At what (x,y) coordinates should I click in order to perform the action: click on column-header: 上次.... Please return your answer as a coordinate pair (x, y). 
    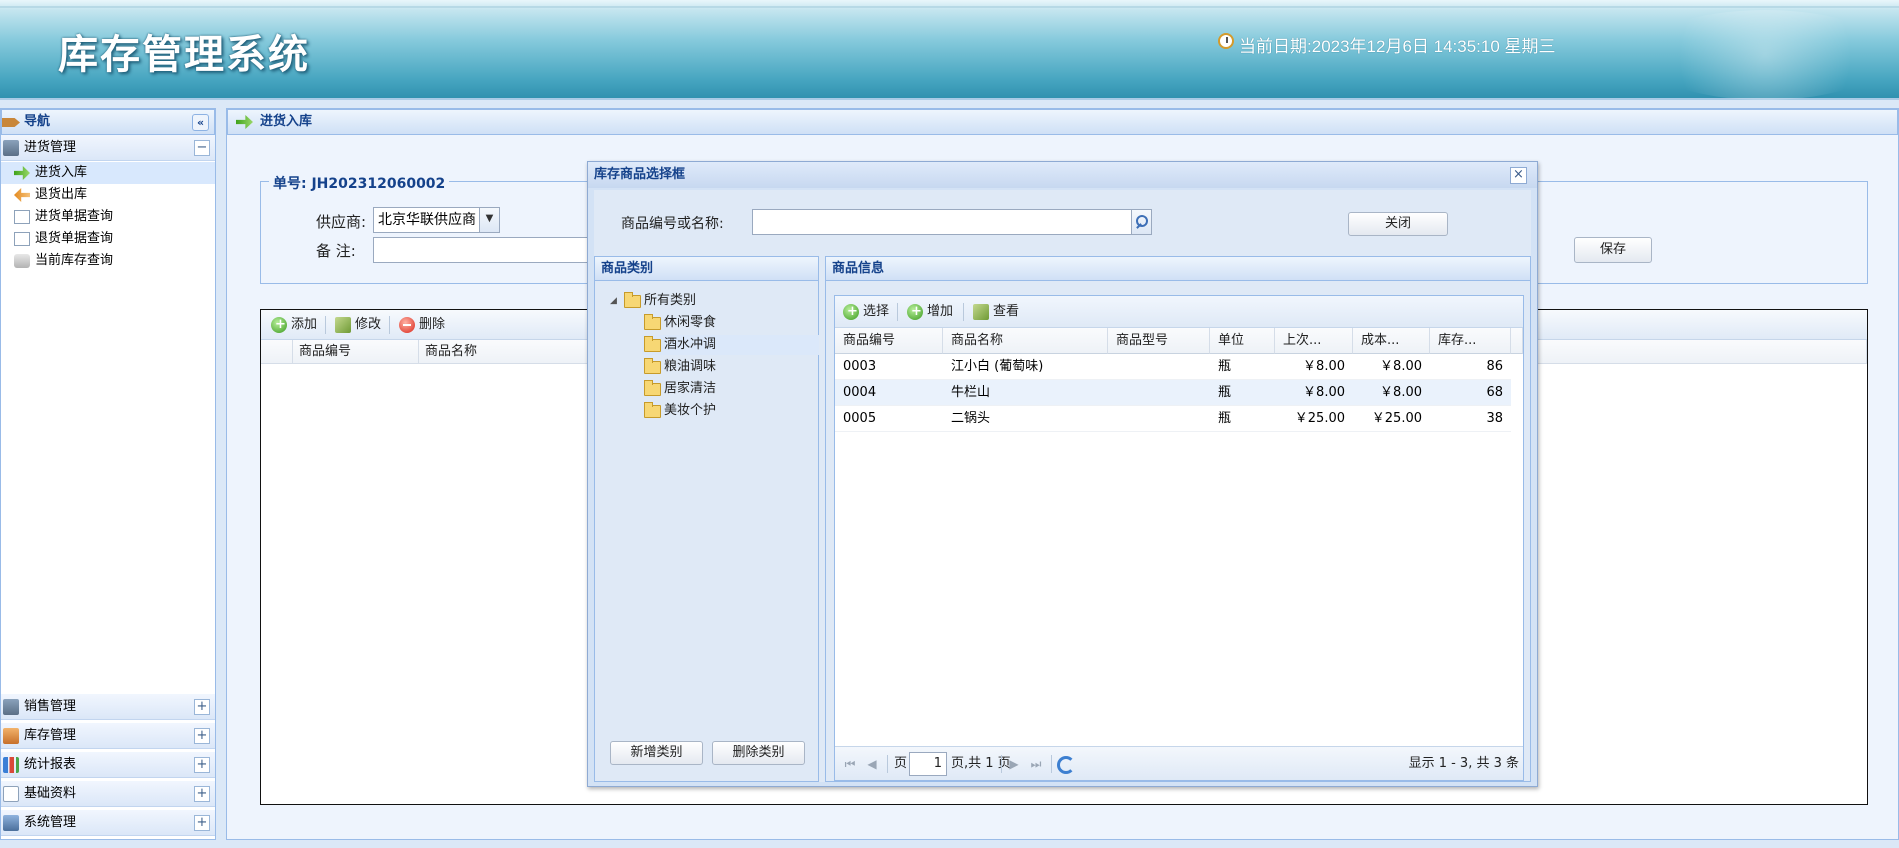
    Looking at the image, I should click on (1314, 341).